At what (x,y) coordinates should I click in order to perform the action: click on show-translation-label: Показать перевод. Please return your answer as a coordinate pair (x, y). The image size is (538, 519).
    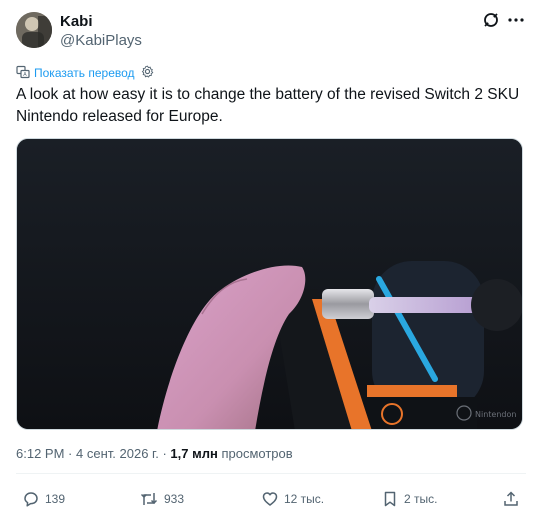
    Looking at the image, I should click on (84, 73).